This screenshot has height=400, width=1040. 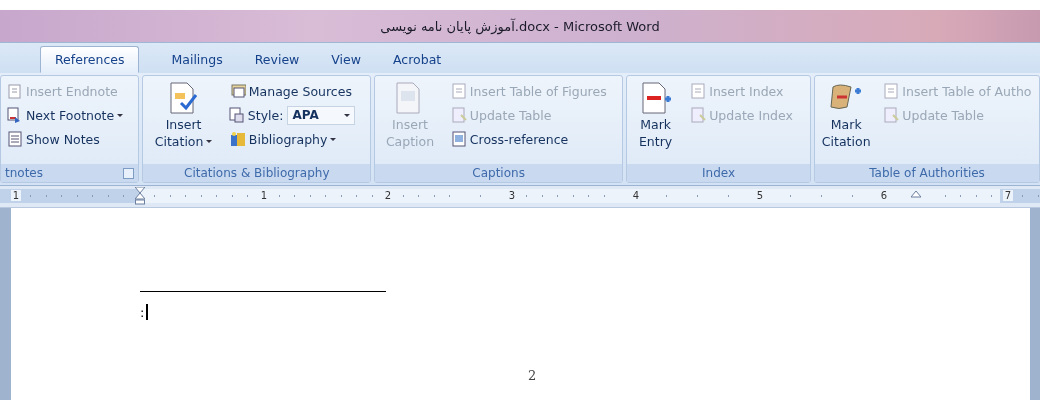 I want to click on note-icon, so click(x=15, y=91).